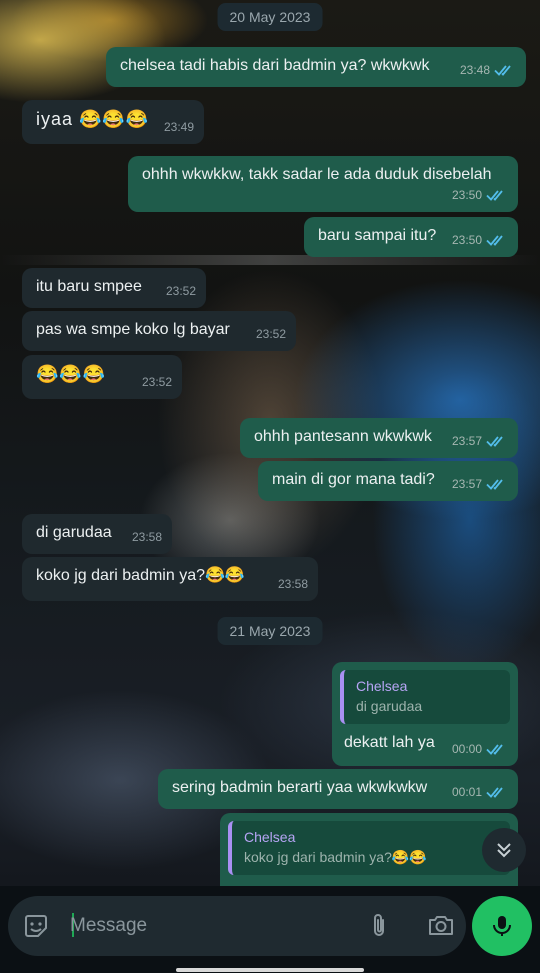  I want to click on microphone-icon, so click(502, 926).